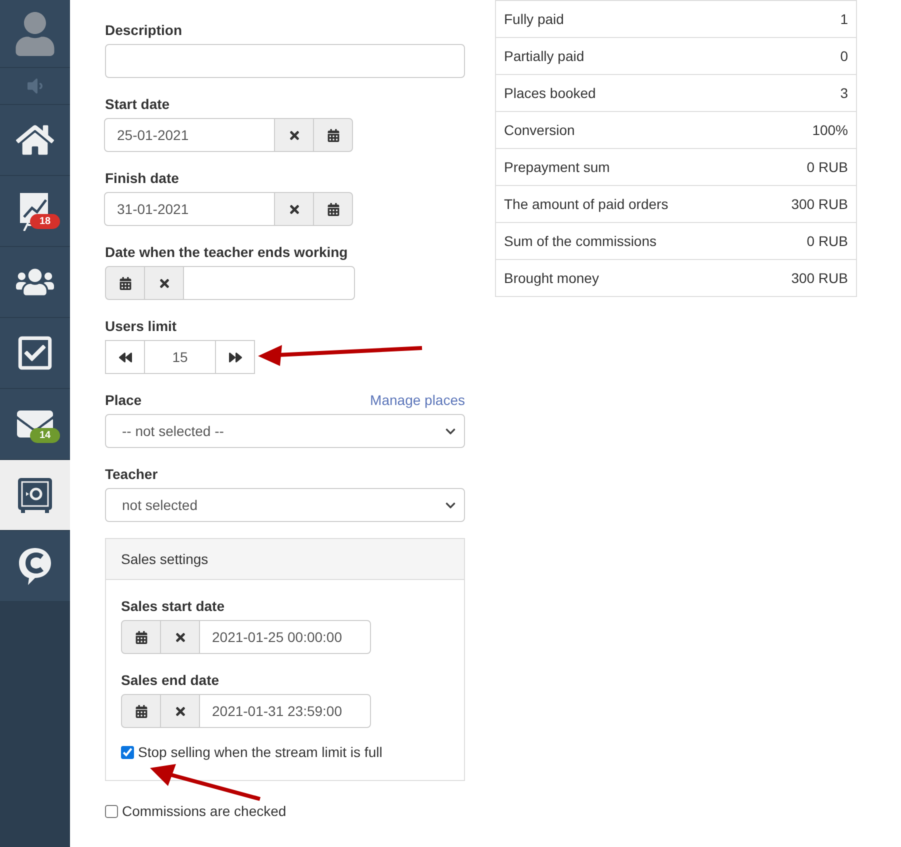 The height and width of the screenshot is (847, 901). I want to click on chat-bubble-logo-icon, so click(35, 566).